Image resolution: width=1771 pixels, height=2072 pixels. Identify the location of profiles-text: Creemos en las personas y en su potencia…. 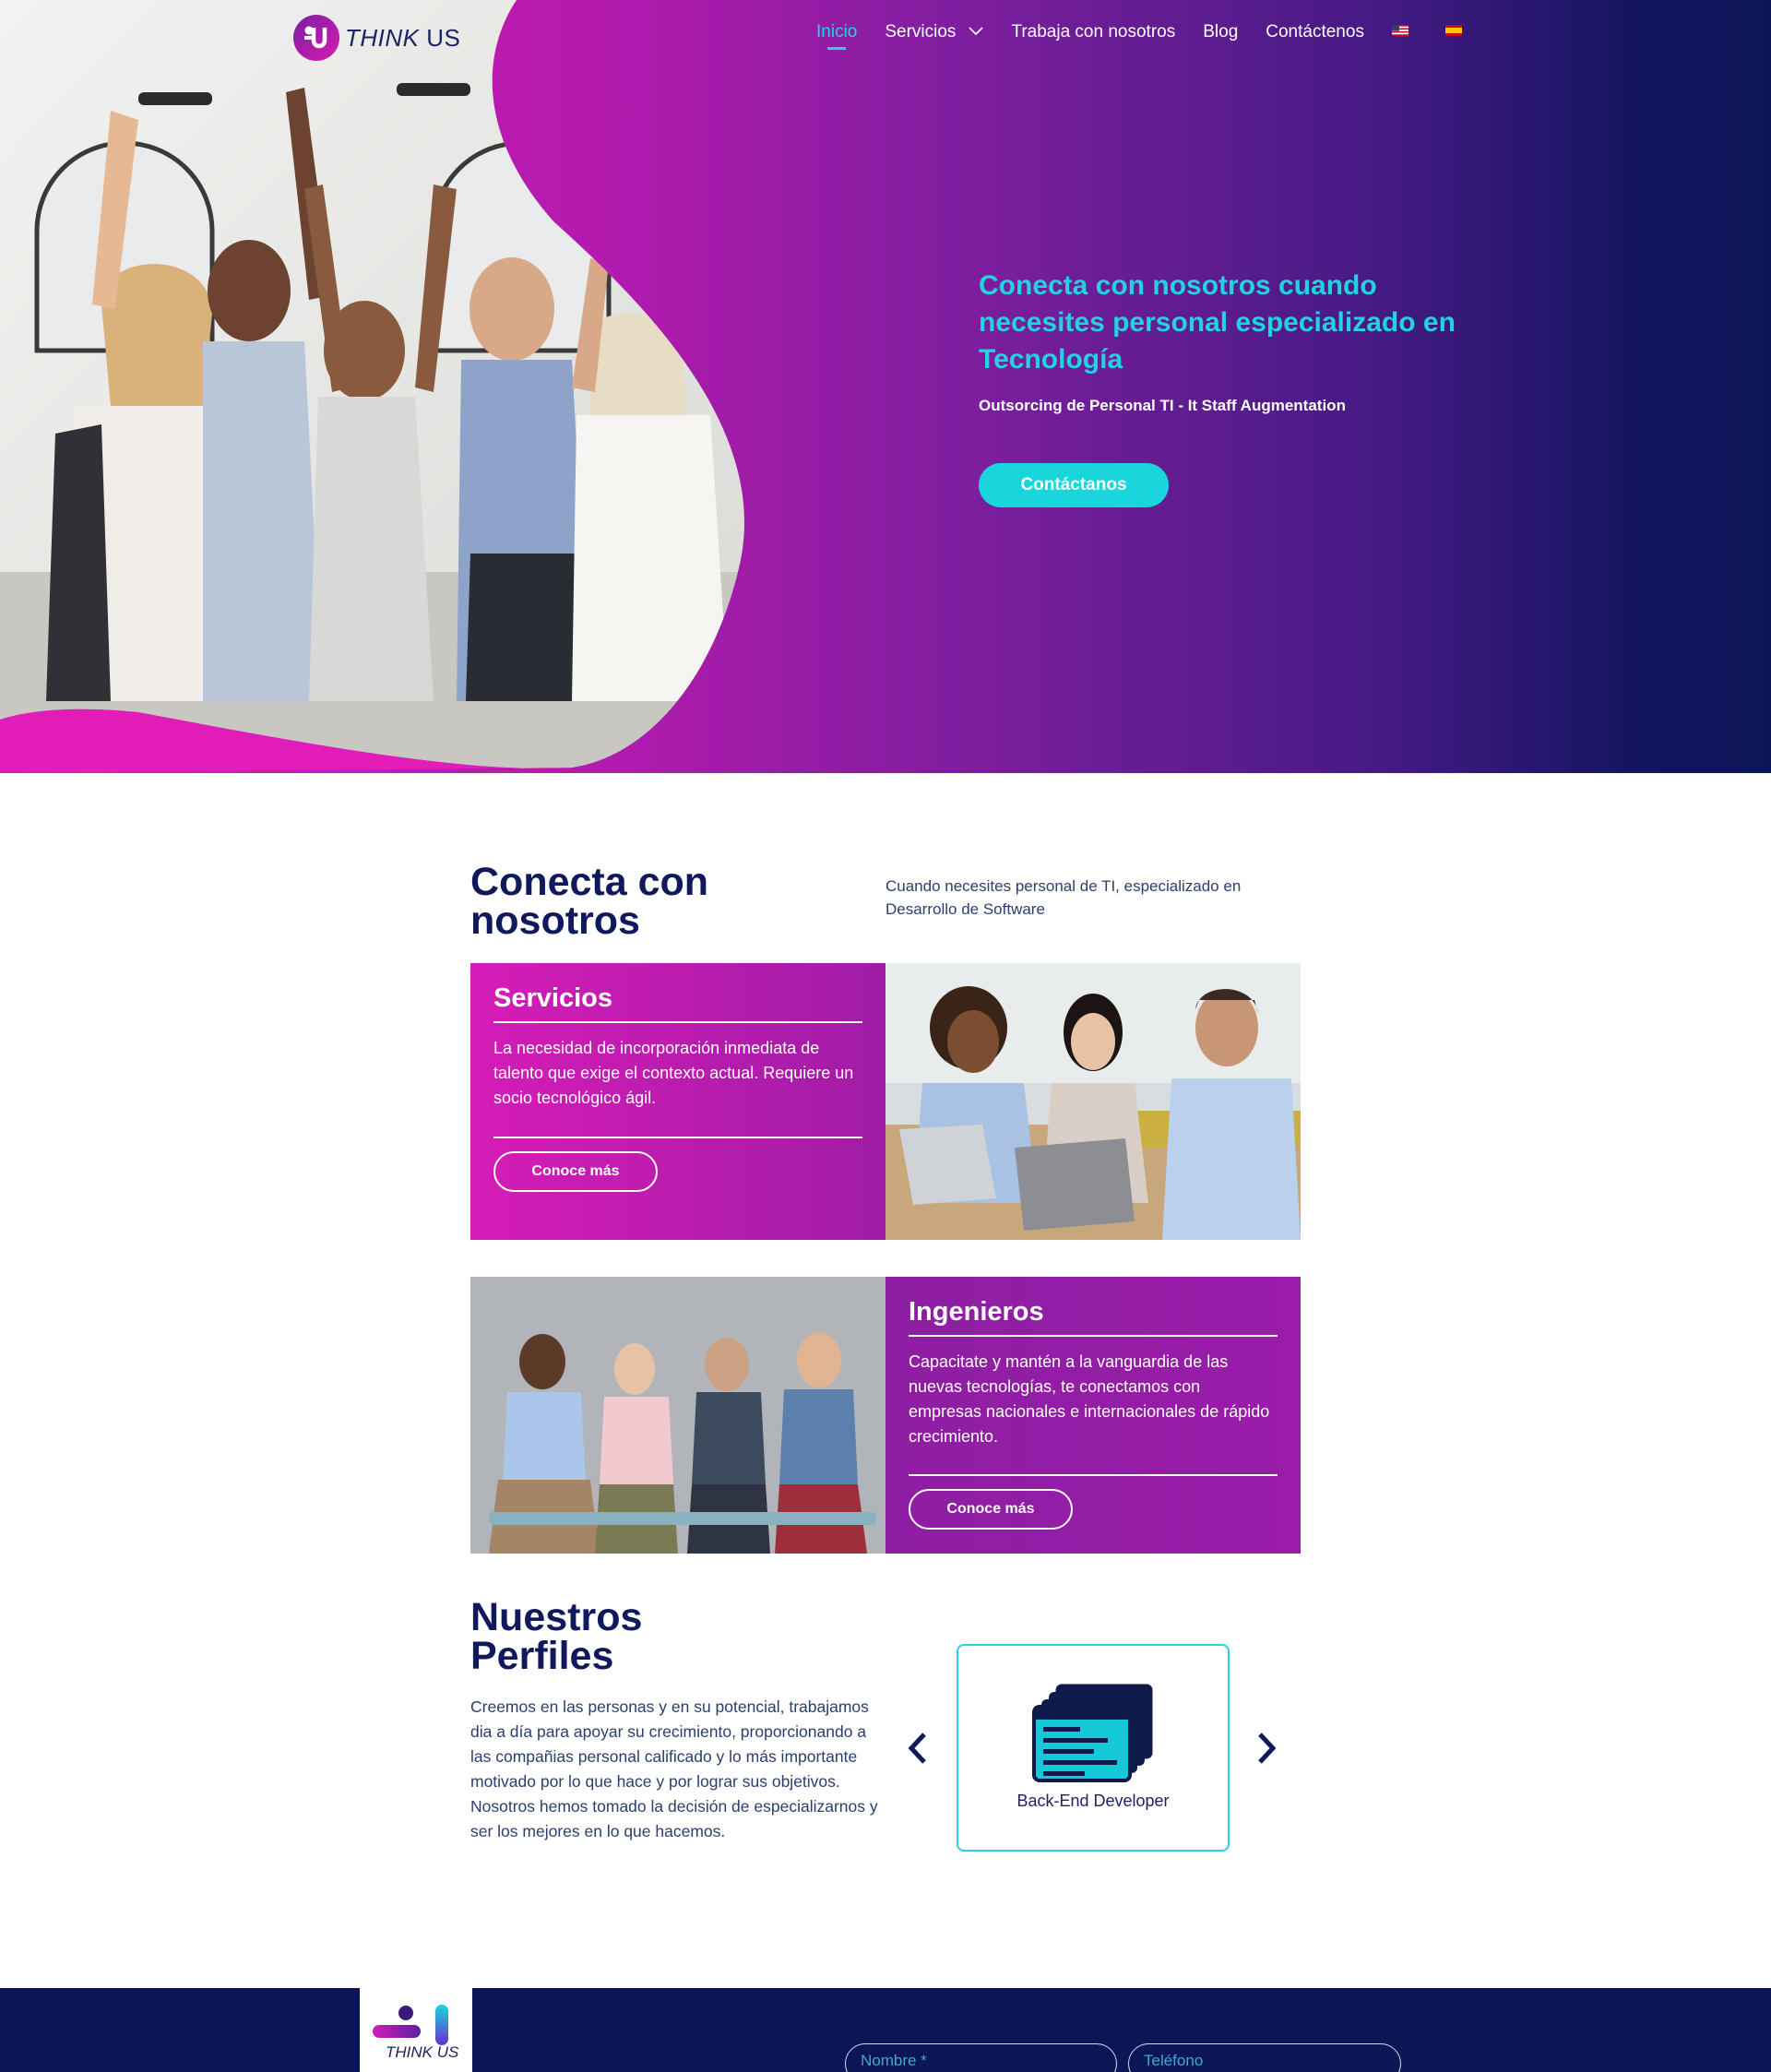
(674, 1769).